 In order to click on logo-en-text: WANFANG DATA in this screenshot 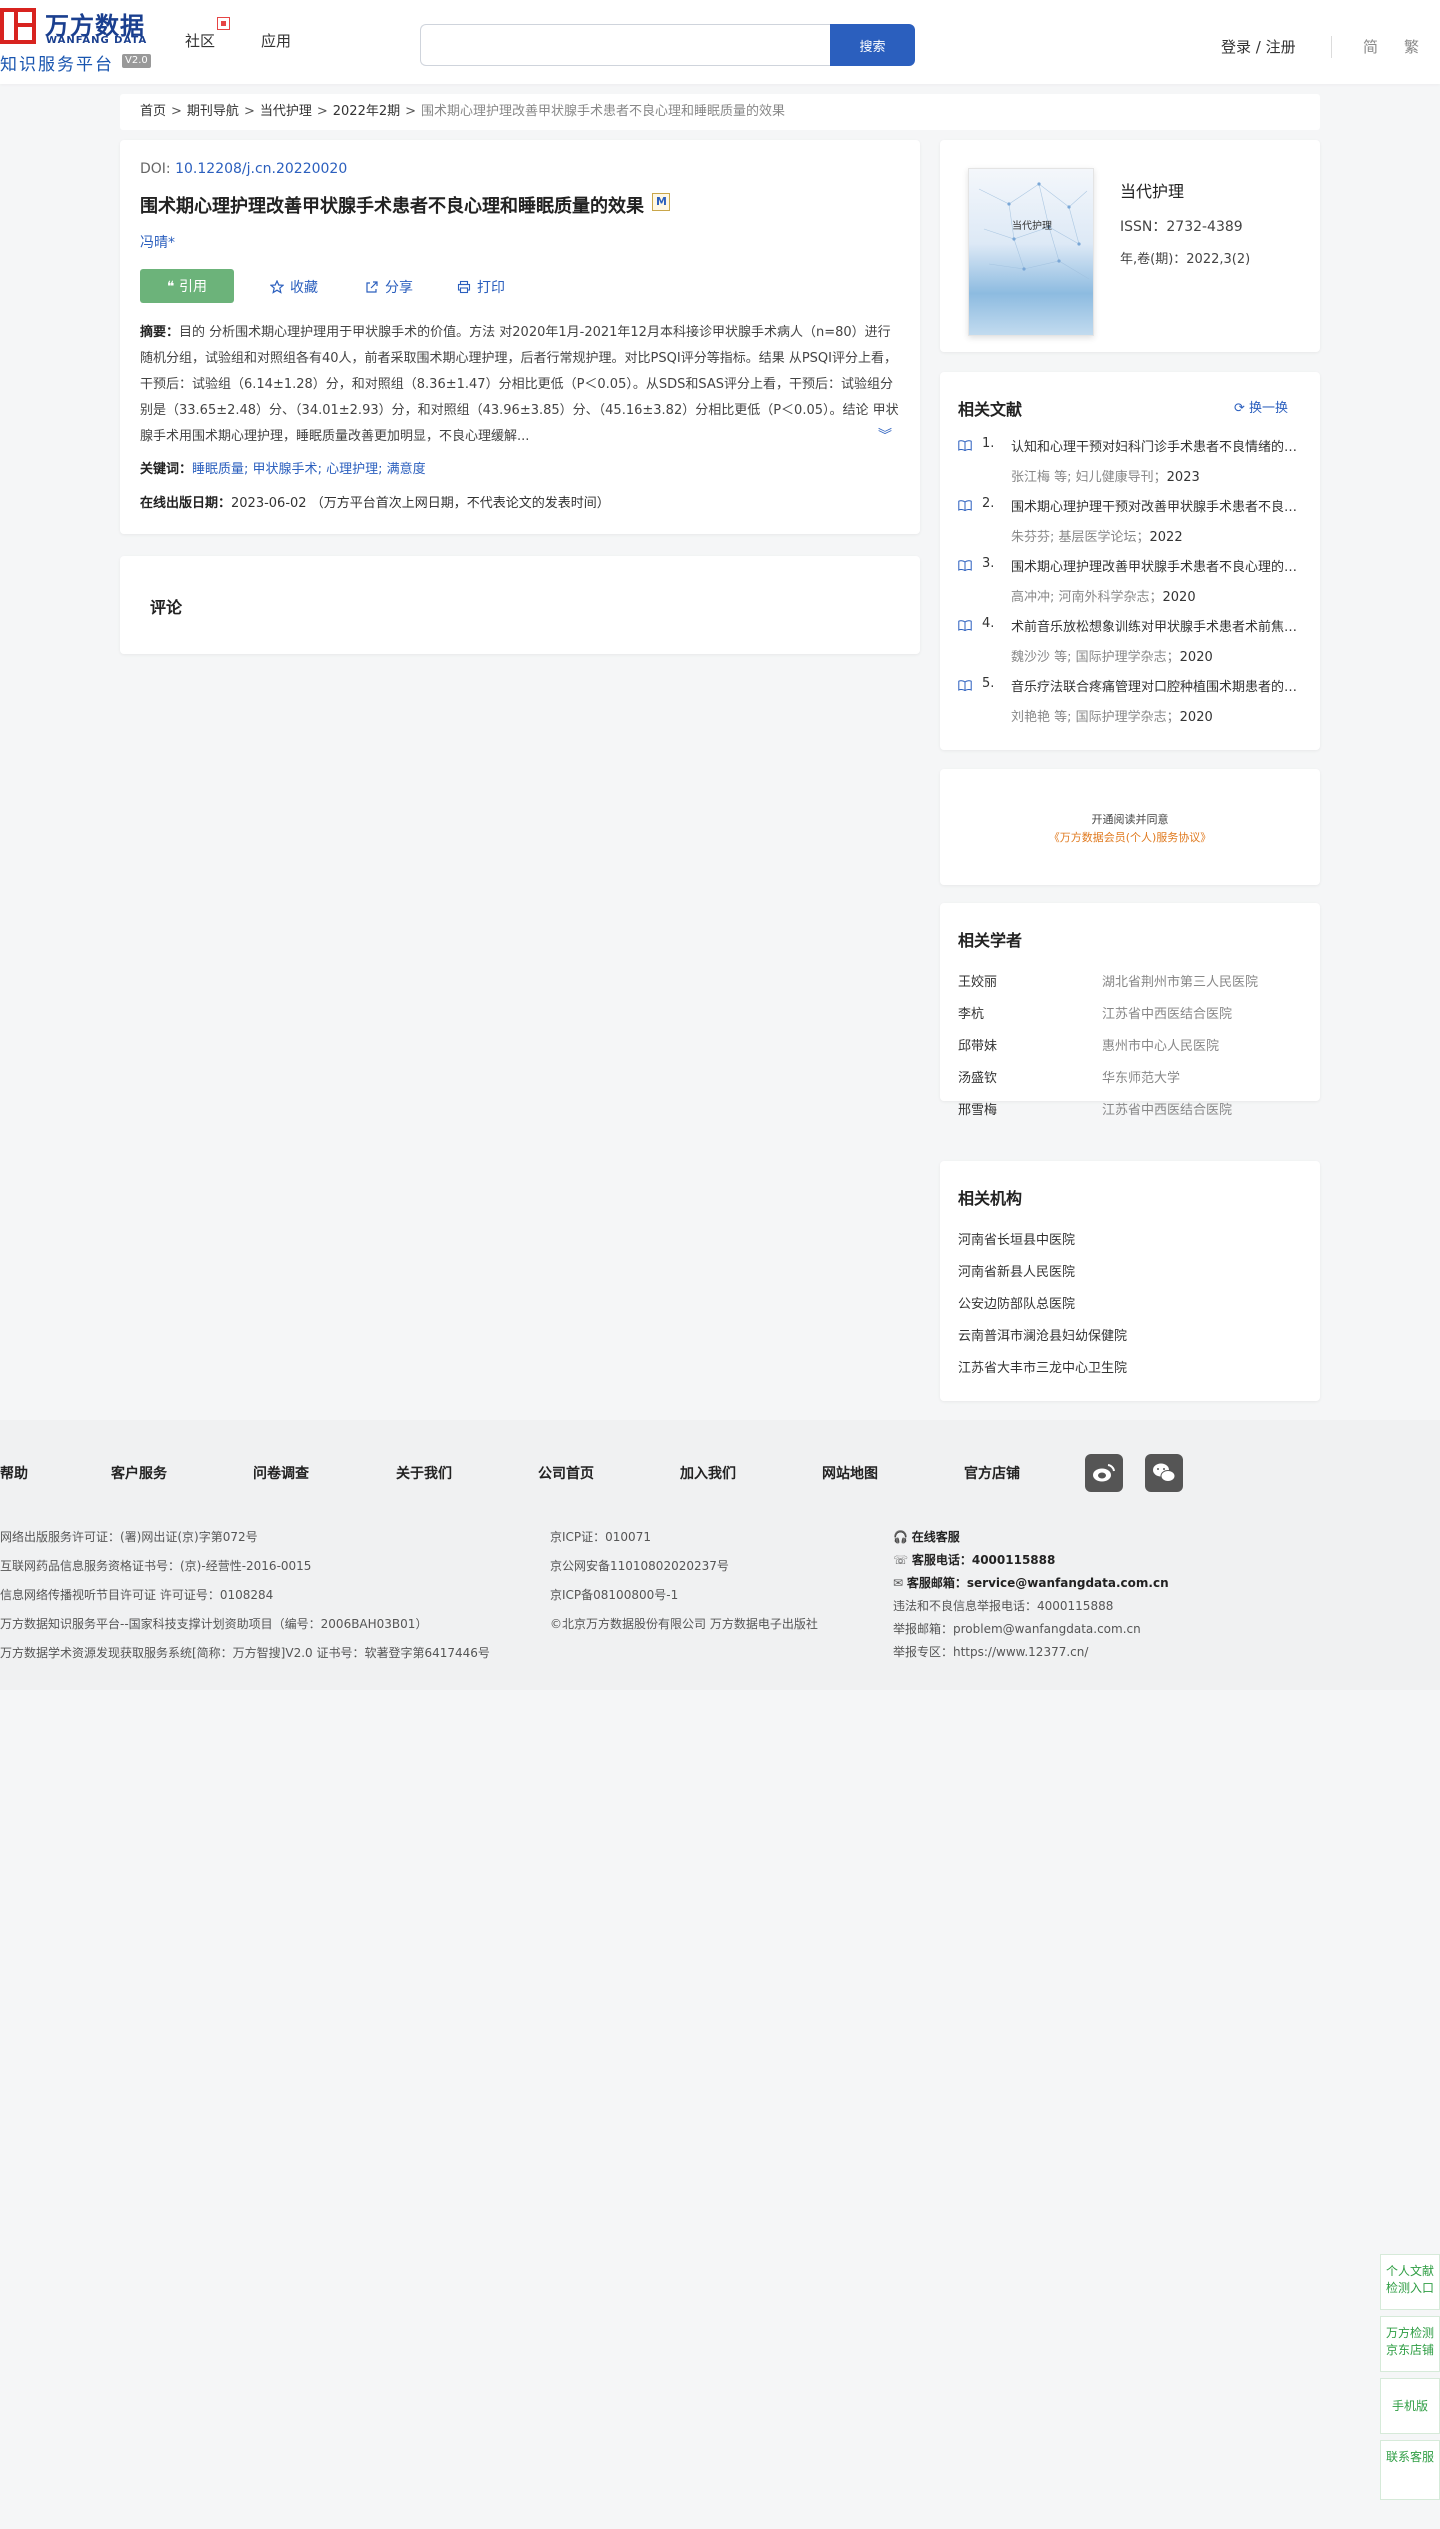, I will do `click(97, 40)`.